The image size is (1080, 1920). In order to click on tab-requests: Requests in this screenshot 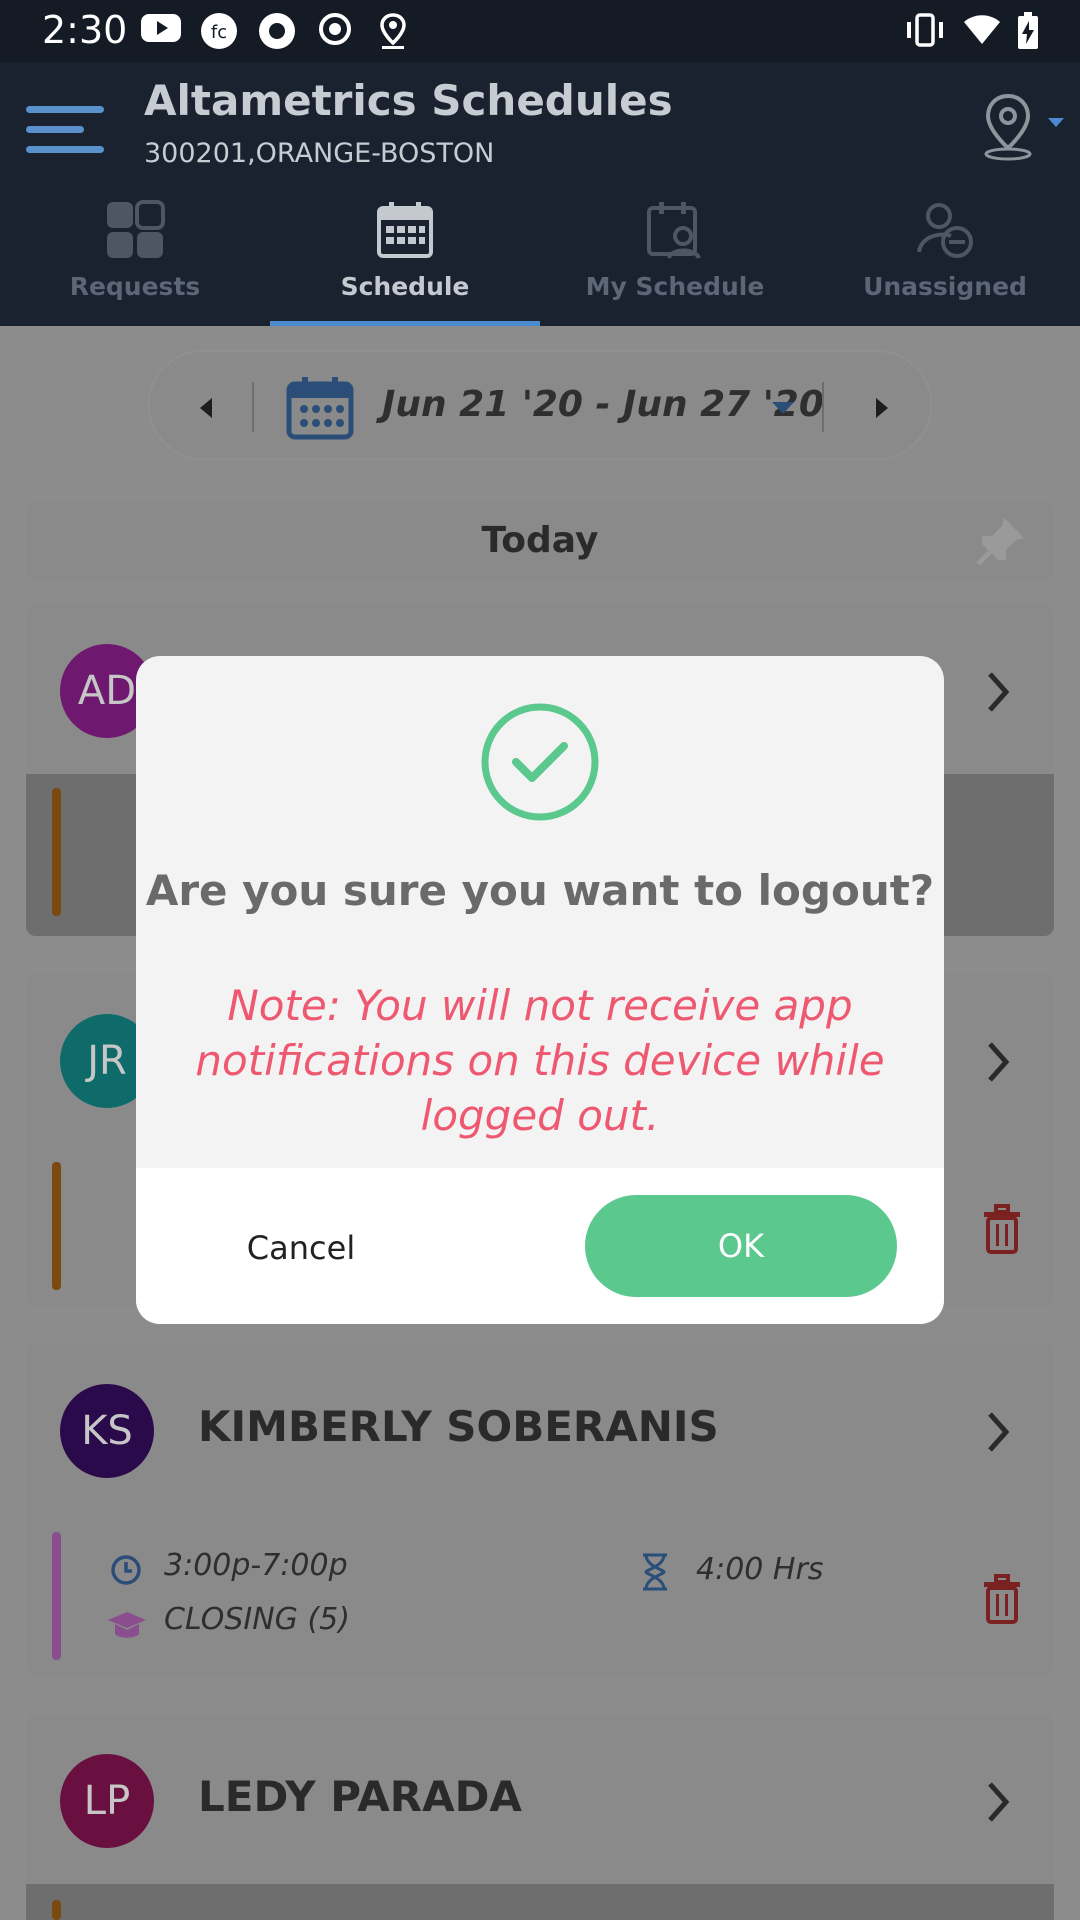, I will do `click(135, 258)`.